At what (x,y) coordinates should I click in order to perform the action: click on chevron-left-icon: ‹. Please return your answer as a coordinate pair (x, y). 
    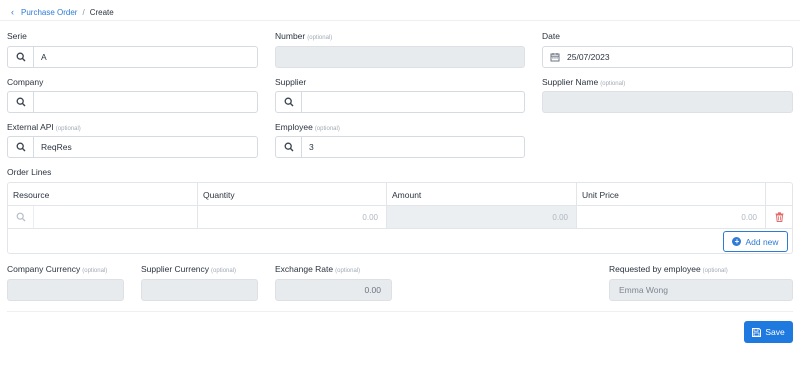
    Looking at the image, I should click on (12, 12).